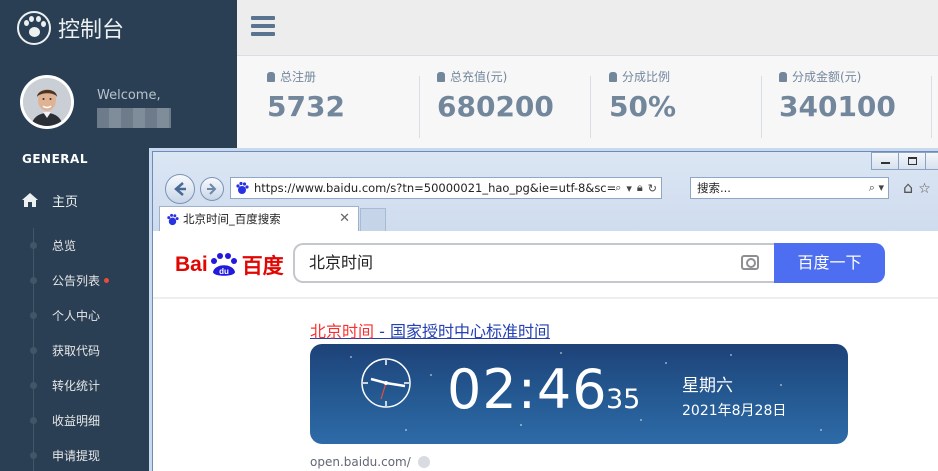 This screenshot has width=938, height=471. Describe the element at coordinates (885, 161) in the screenshot. I see `minimize-button` at that location.